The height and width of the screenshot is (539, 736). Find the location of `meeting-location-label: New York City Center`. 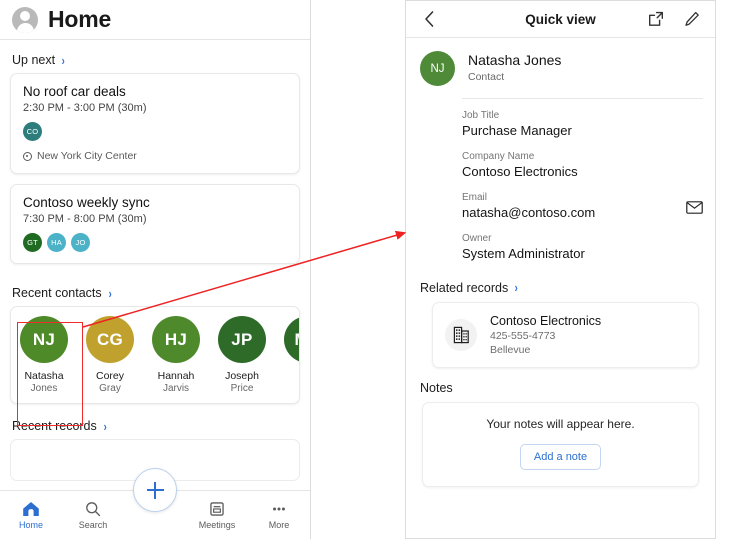

meeting-location-label: New York City Center is located at coordinates (87, 156).